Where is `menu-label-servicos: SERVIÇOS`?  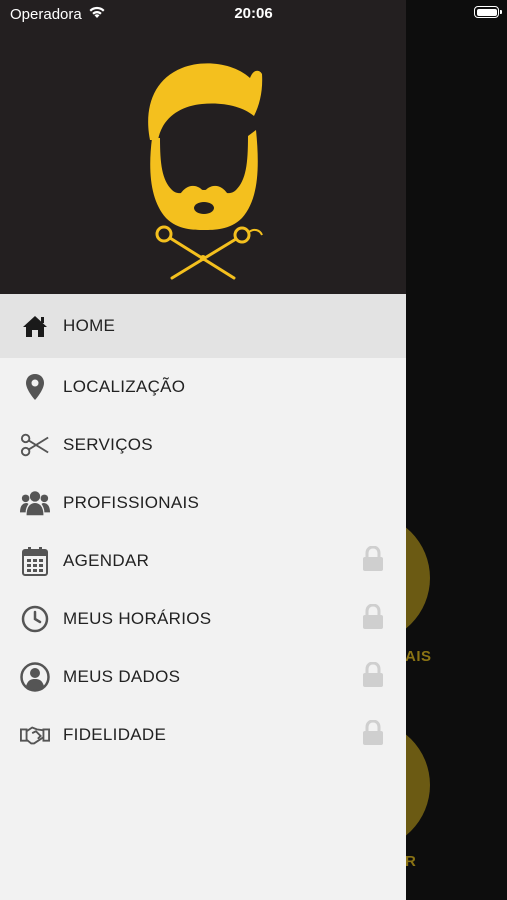 menu-label-servicos: SERVIÇOS is located at coordinates (108, 444).